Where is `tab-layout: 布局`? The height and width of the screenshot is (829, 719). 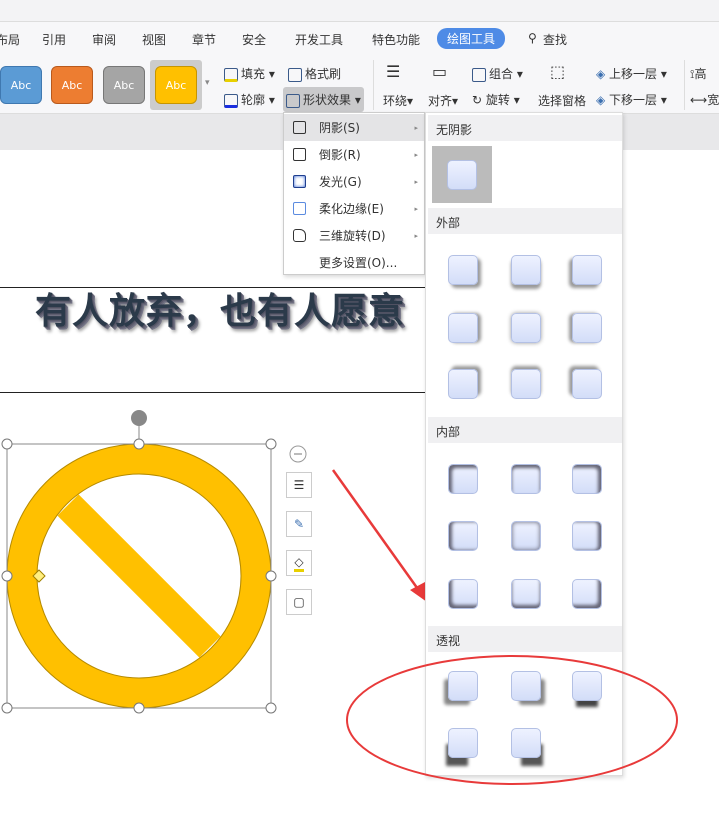 tab-layout: 布局 is located at coordinates (10, 39).